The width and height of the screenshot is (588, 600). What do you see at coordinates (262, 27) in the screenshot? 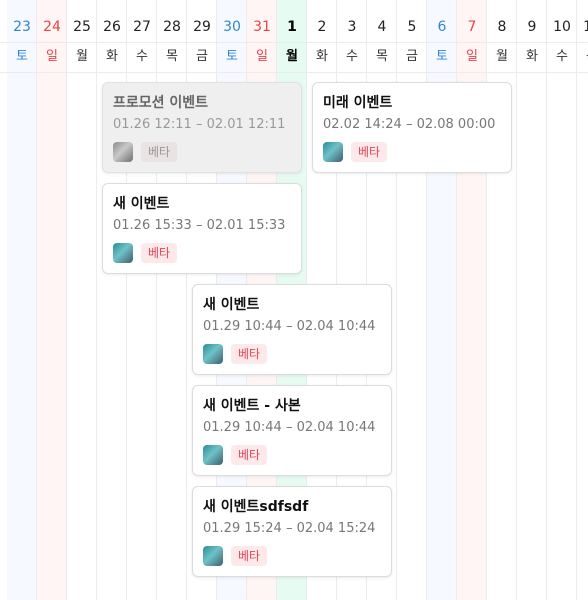
I see `date-label: 31` at bounding box center [262, 27].